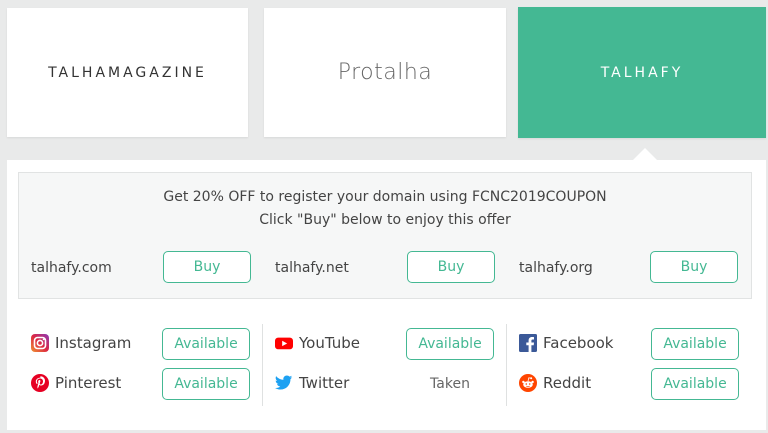 This screenshot has height=433, width=768. Describe the element at coordinates (207, 267) in the screenshot. I see `buy-button-com: Buy` at that location.